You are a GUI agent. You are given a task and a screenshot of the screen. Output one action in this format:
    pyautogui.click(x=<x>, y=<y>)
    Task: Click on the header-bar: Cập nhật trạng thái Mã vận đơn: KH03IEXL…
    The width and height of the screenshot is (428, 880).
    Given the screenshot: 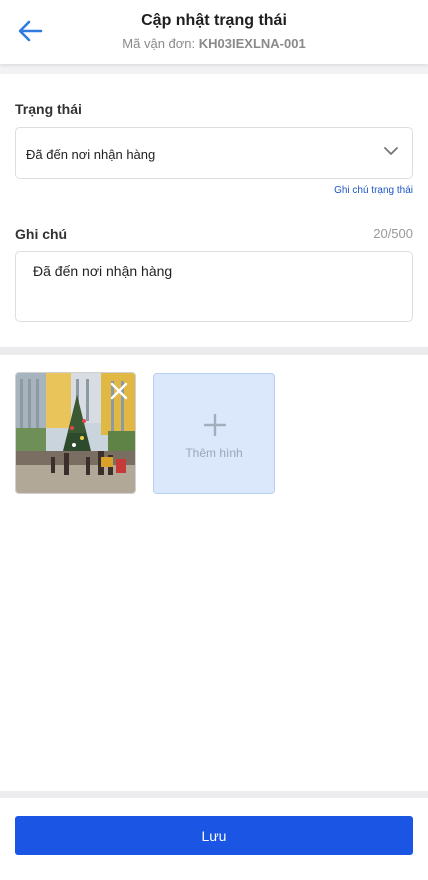 What is the action you would take?
    pyautogui.click(x=214, y=32)
    